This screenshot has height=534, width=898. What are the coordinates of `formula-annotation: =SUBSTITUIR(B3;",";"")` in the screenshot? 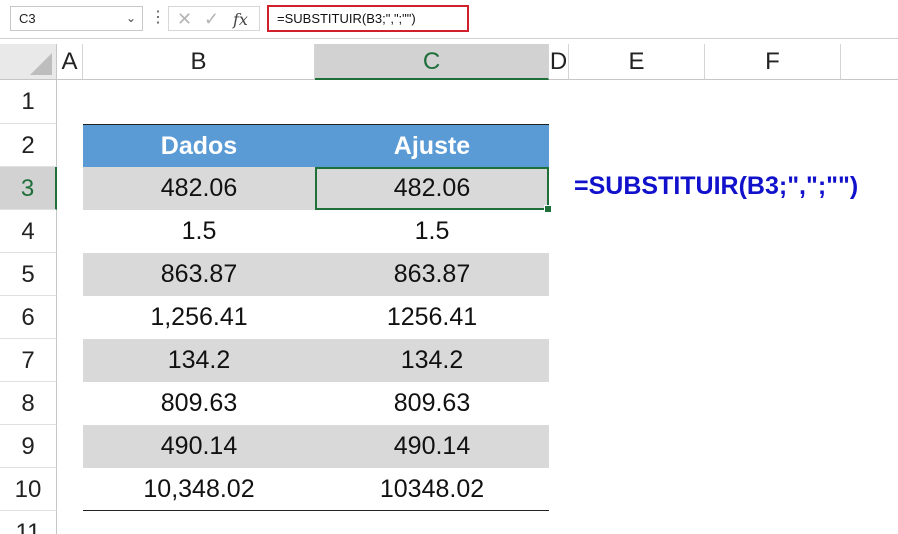 It's located at (716, 186).